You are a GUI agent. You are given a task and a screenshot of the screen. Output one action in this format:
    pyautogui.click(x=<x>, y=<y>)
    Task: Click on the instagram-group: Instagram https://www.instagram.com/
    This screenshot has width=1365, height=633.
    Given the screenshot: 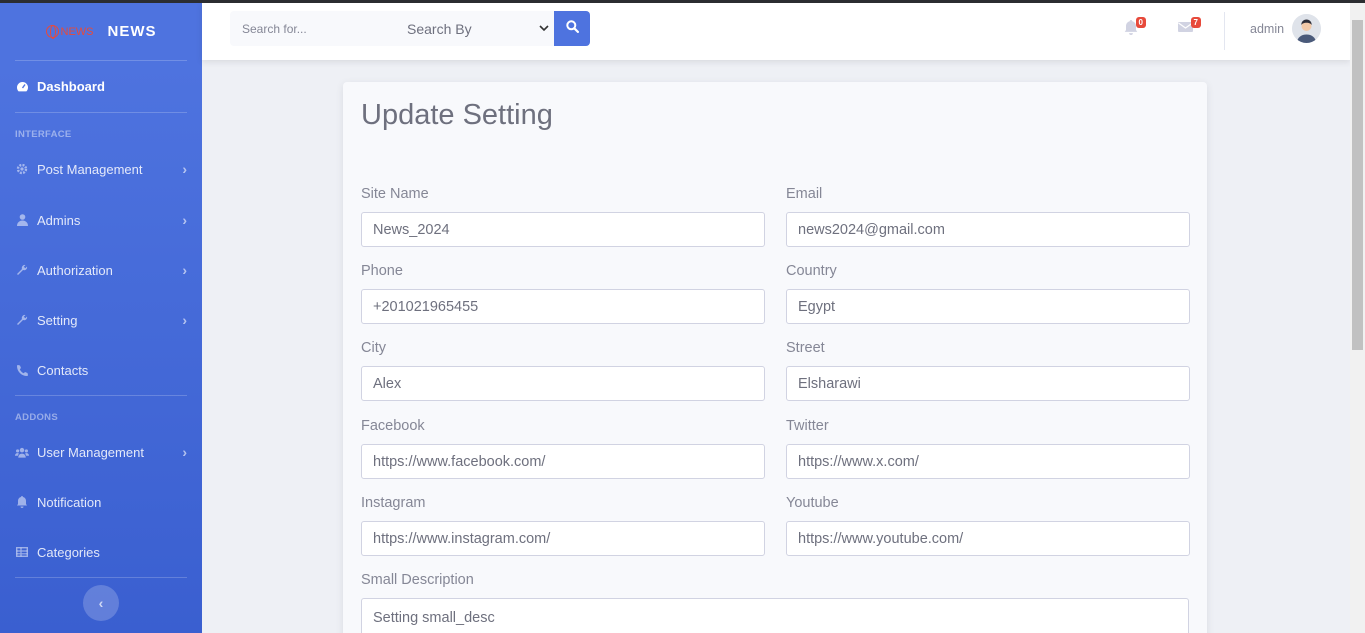 What is the action you would take?
    pyautogui.click(x=563, y=525)
    